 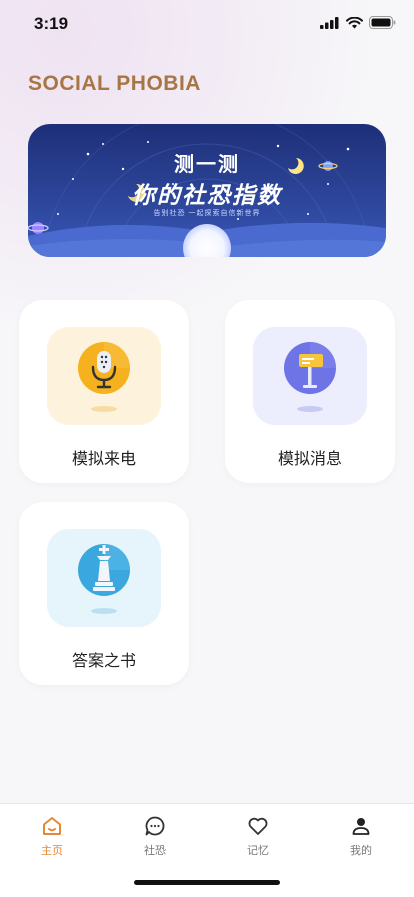 What do you see at coordinates (103, 661) in the screenshot?
I see `answer-book-label: 答案之书` at bounding box center [103, 661].